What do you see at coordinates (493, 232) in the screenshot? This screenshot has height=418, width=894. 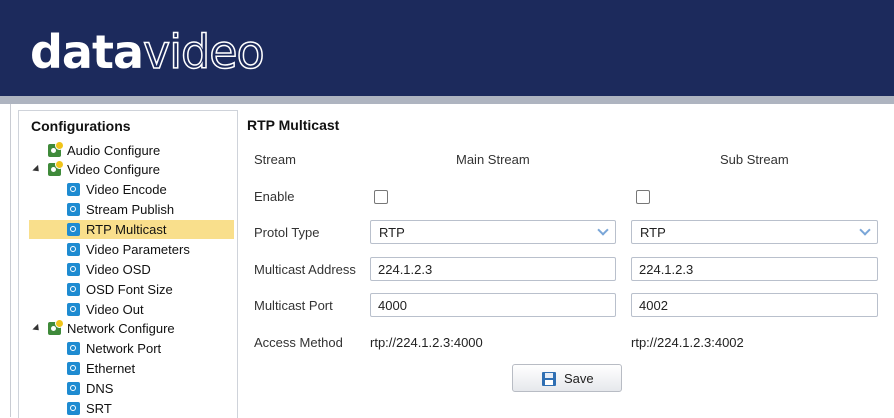 I see `main-stream-protocol-select: RTP` at bounding box center [493, 232].